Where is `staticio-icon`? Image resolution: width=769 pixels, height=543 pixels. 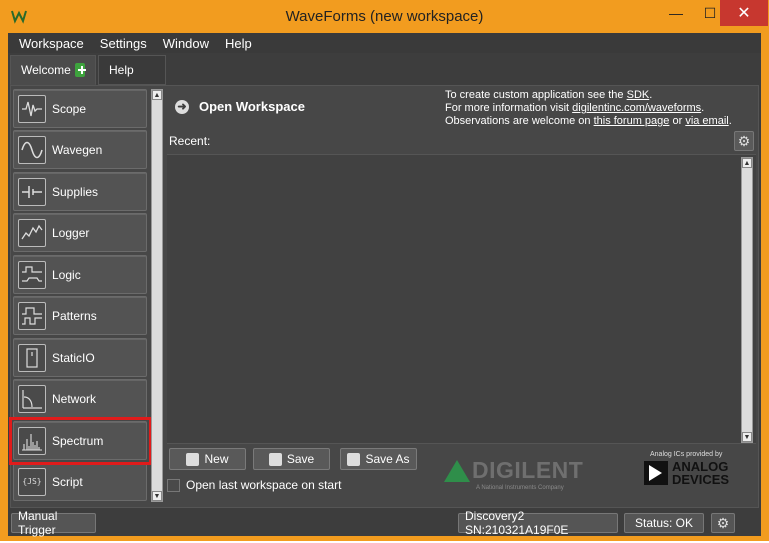
staticio-icon is located at coordinates (32, 357).